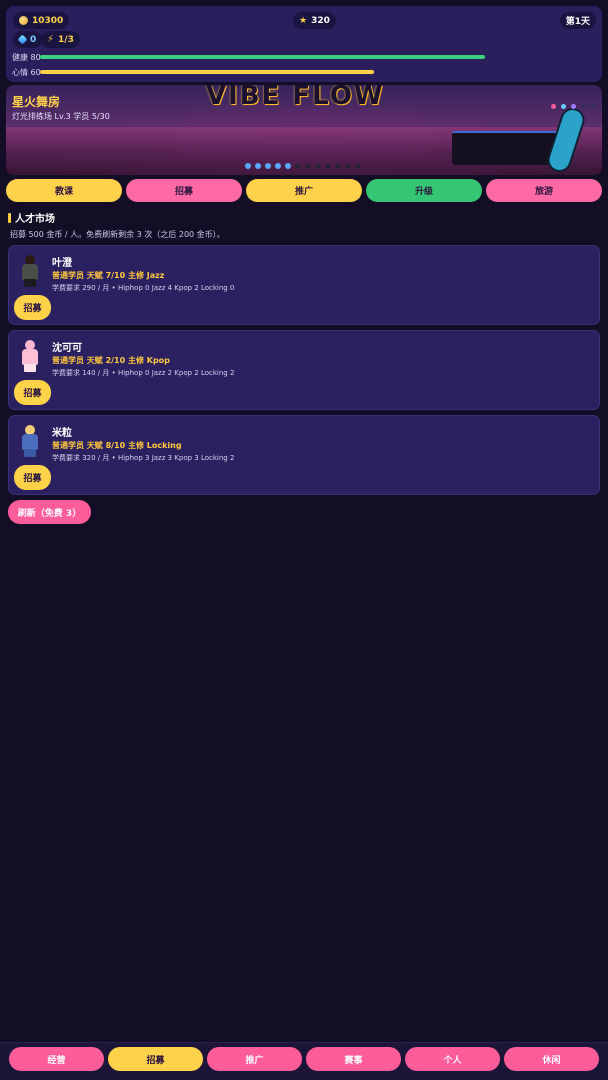  What do you see at coordinates (9, 217) in the screenshot?
I see `heading-marker` at bounding box center [9, 217].